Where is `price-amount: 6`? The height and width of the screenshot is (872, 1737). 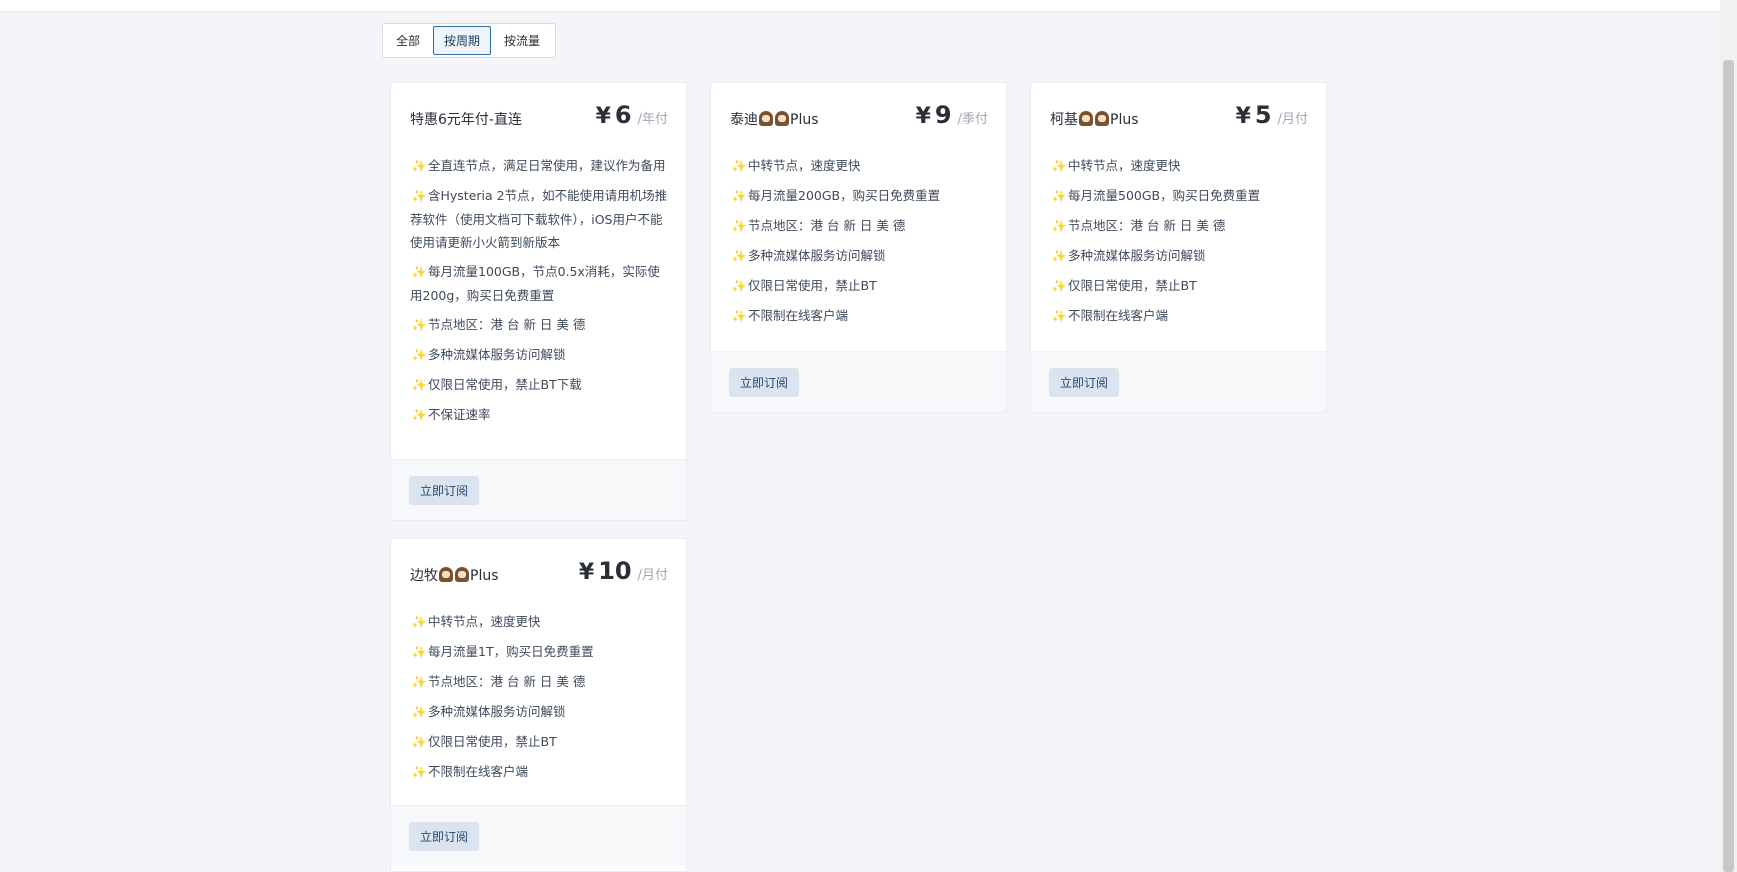
price-amount: 6 is located at coordinates (623, 115).